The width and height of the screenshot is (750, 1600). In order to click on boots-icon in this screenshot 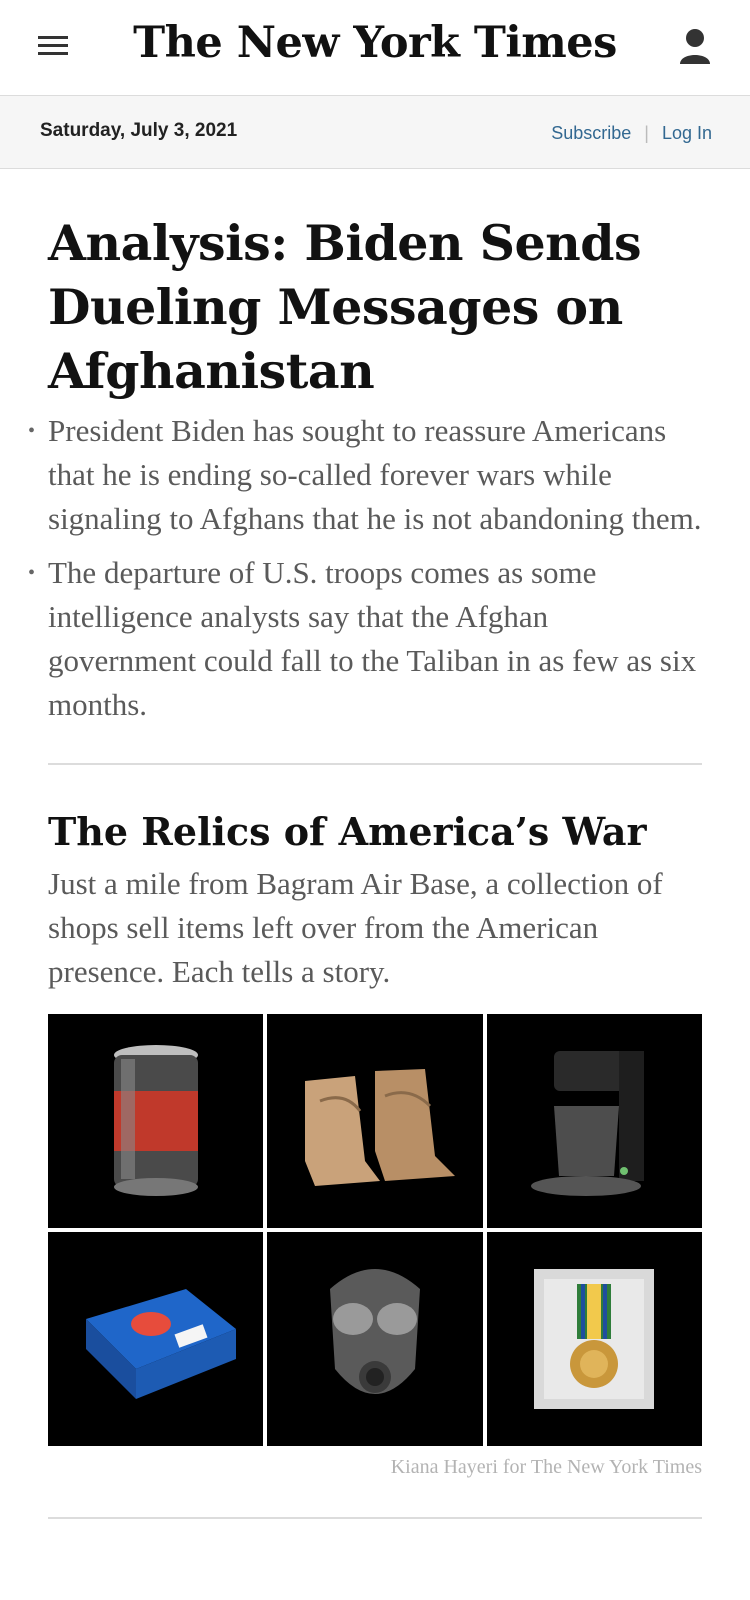, I will do `click(379, 1127)`.